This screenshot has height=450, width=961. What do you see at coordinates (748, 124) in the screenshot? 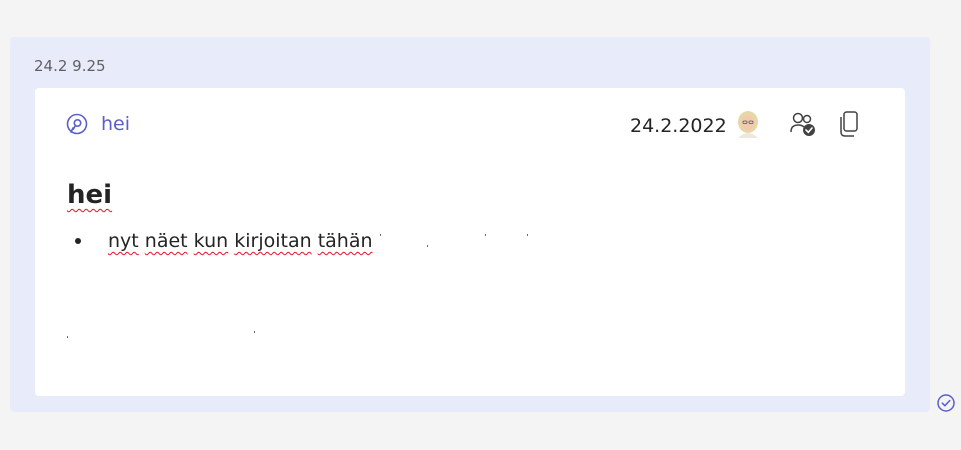
I see `user-avatar` at bounding box center [748, 124].